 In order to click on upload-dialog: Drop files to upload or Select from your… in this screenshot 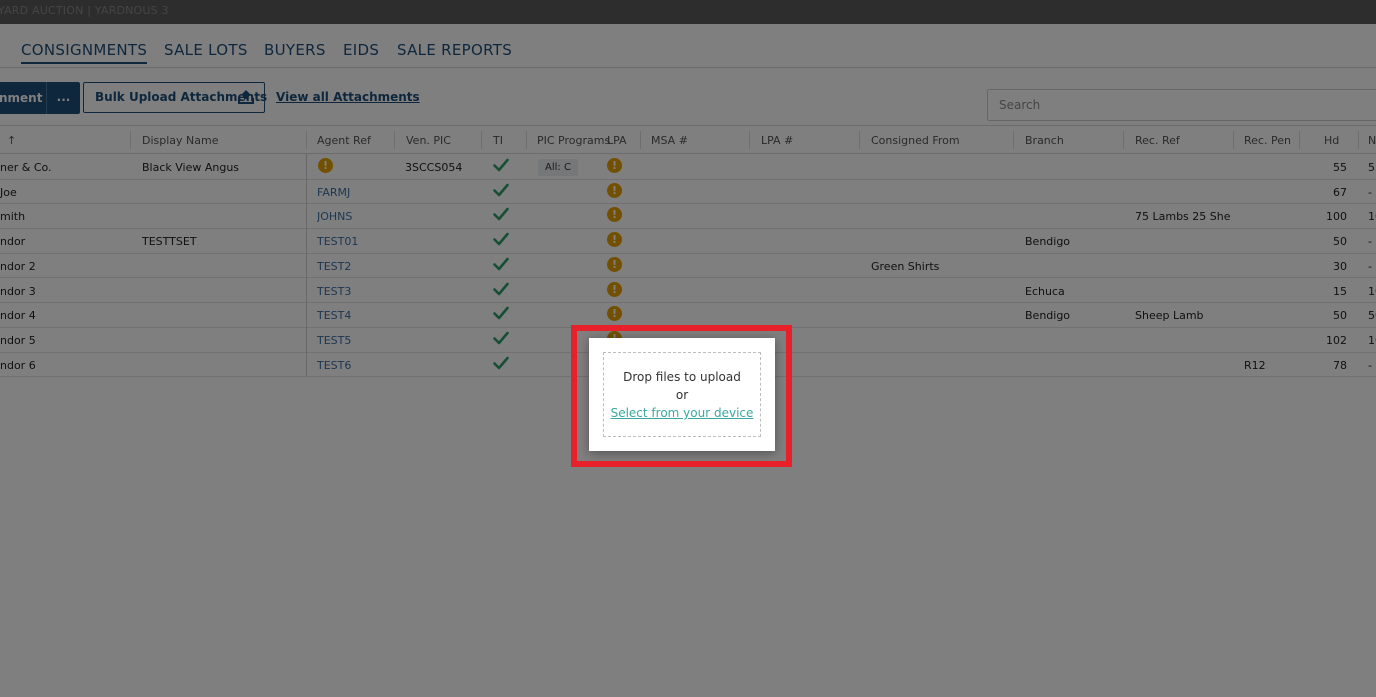, I will do `click(682, 394)`.